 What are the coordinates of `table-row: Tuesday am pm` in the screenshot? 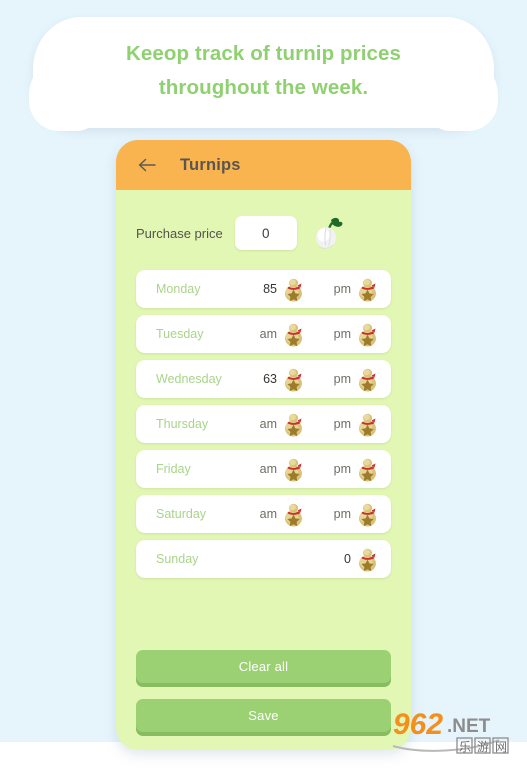 It's located at (263, 334).